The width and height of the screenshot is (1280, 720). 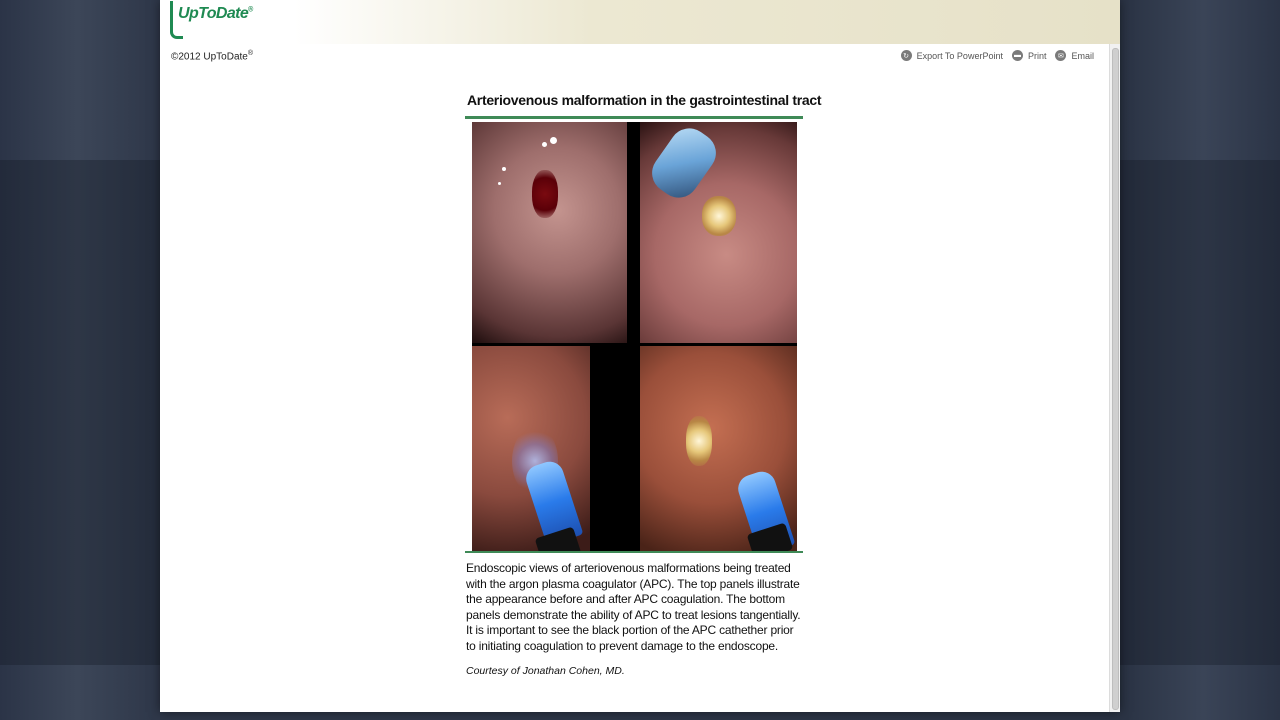 I want to click on caption-rule, so click(x=634, y=552).